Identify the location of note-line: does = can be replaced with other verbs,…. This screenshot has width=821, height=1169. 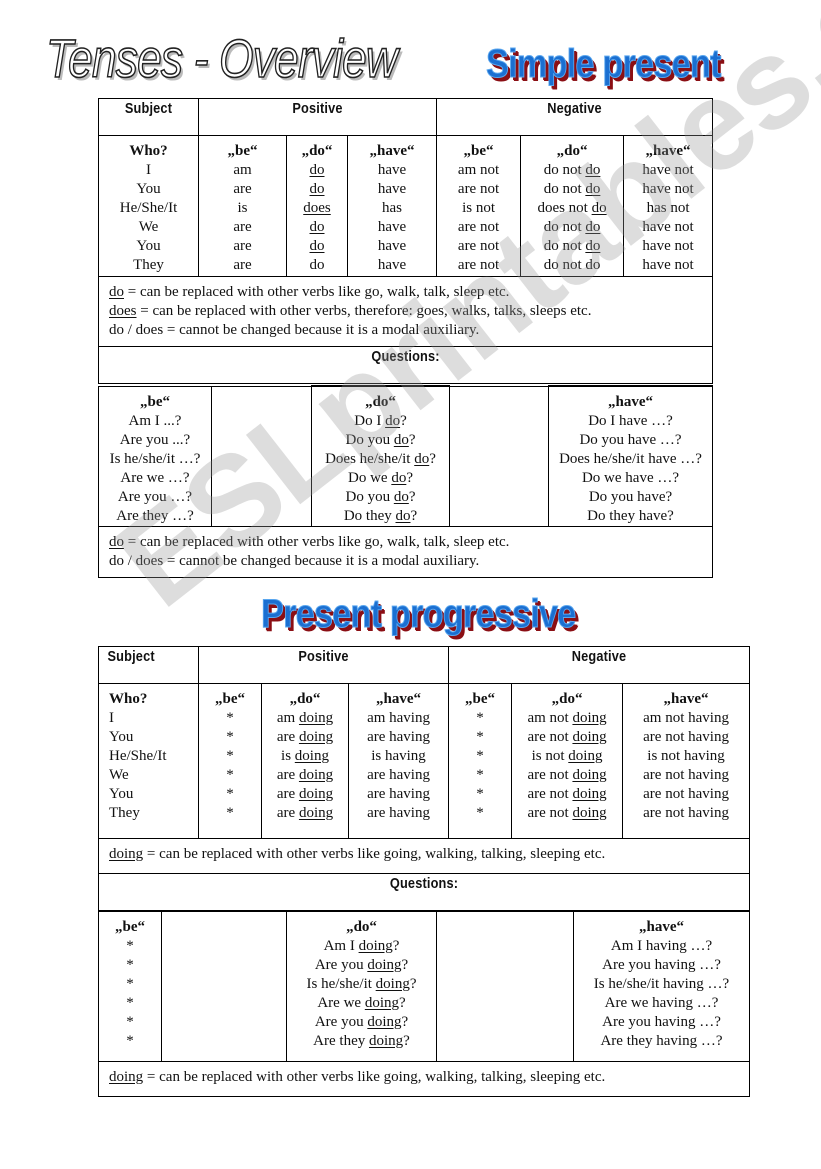
(405, 311).